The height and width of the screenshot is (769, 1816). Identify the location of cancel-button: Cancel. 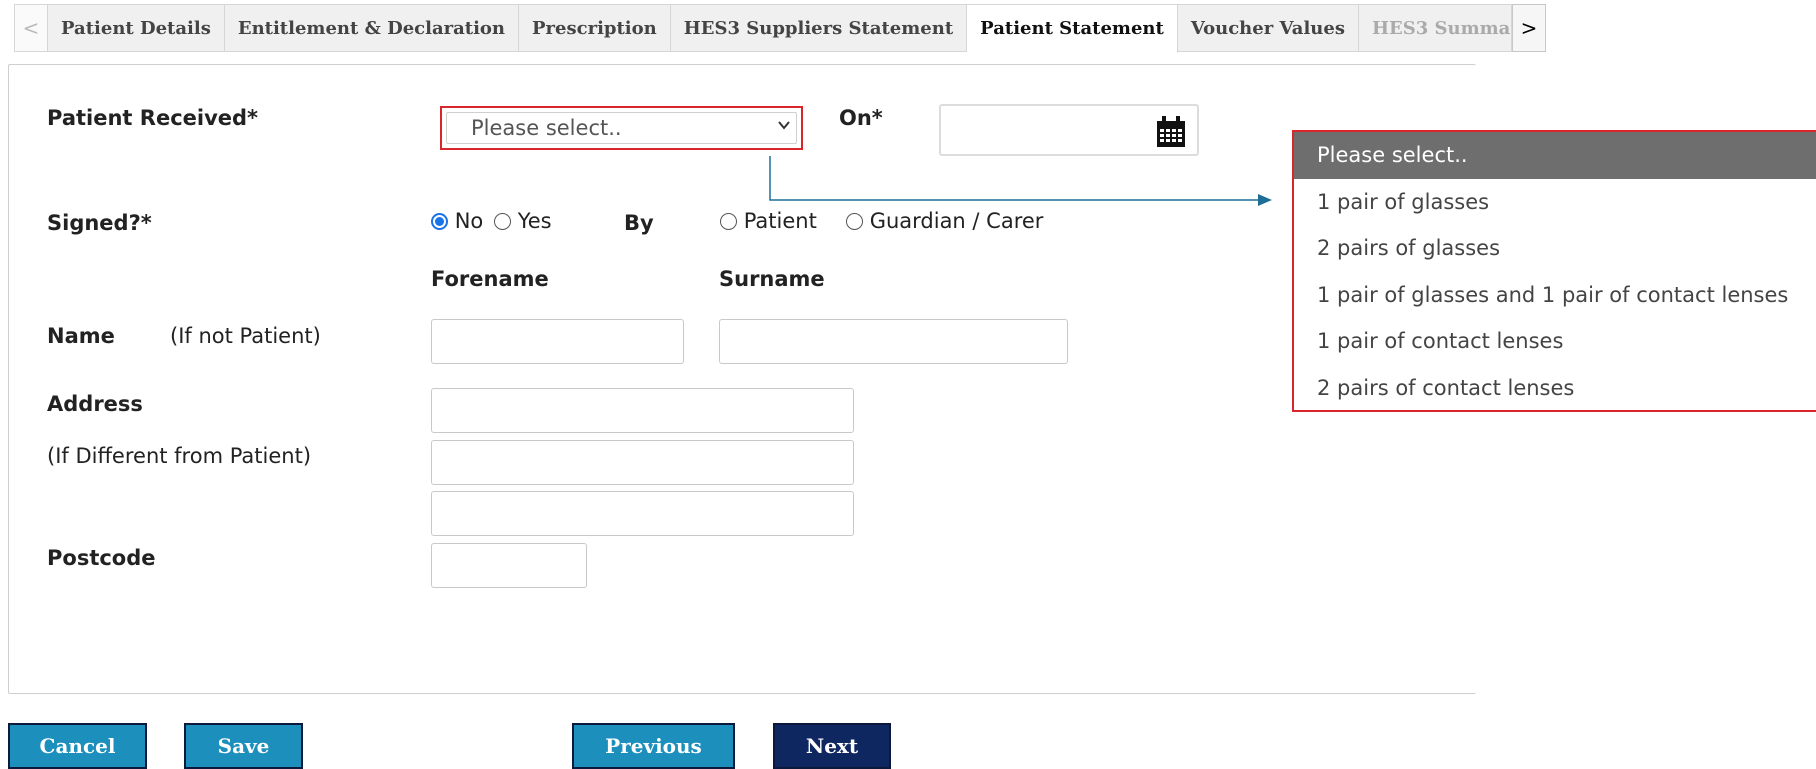
(77, 746).